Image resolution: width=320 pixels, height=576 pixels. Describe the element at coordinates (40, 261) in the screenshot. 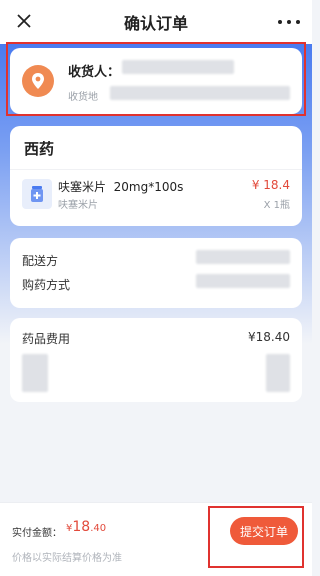

I see `delivery-label: 配送方` at that location.